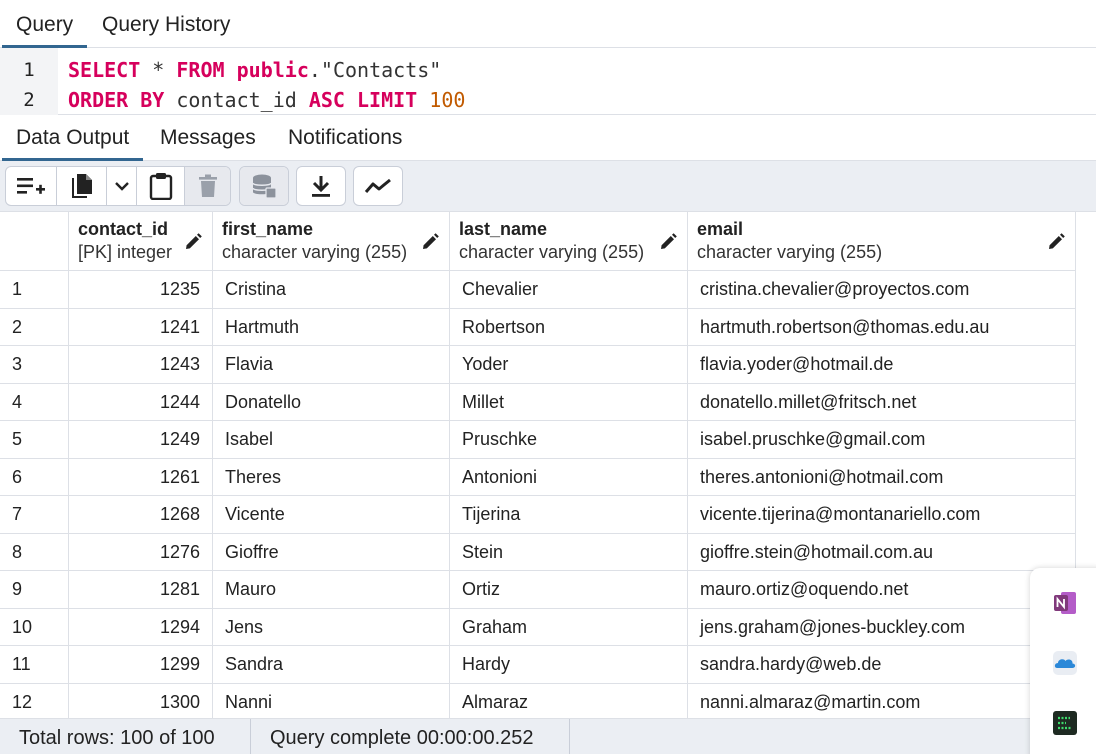 The height and width of the screenshot is (754, 1096). I want to click on last-name-cell: Tijerina, so click(569, 515).